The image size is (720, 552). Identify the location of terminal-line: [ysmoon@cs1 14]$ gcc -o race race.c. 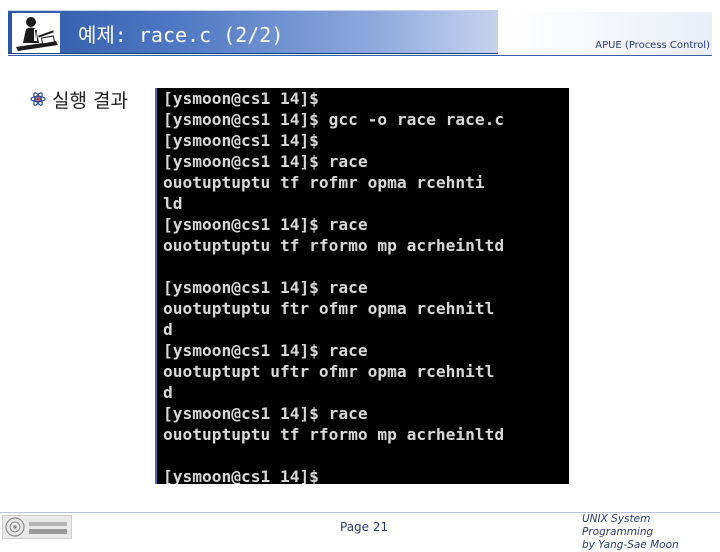
(334, 119).